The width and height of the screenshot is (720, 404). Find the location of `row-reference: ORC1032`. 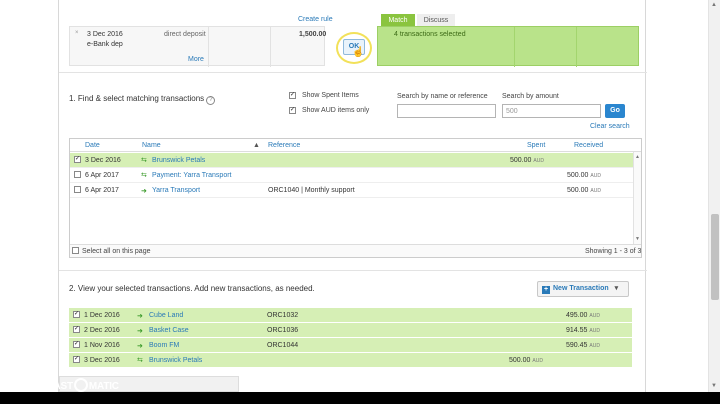

row-reference: ORC1032 is located at coordinates (283, 315).